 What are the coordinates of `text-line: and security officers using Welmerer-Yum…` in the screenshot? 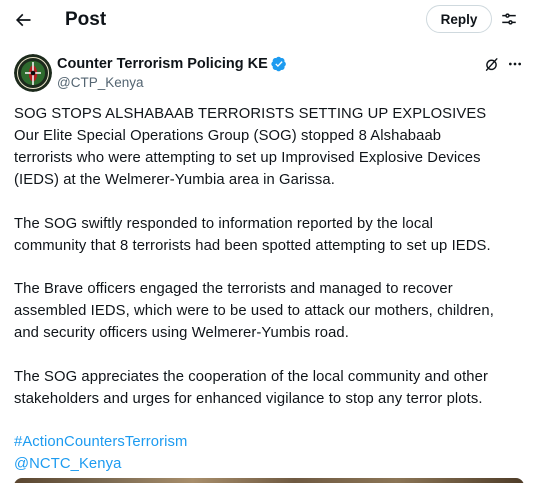 It's located at (181, 333).